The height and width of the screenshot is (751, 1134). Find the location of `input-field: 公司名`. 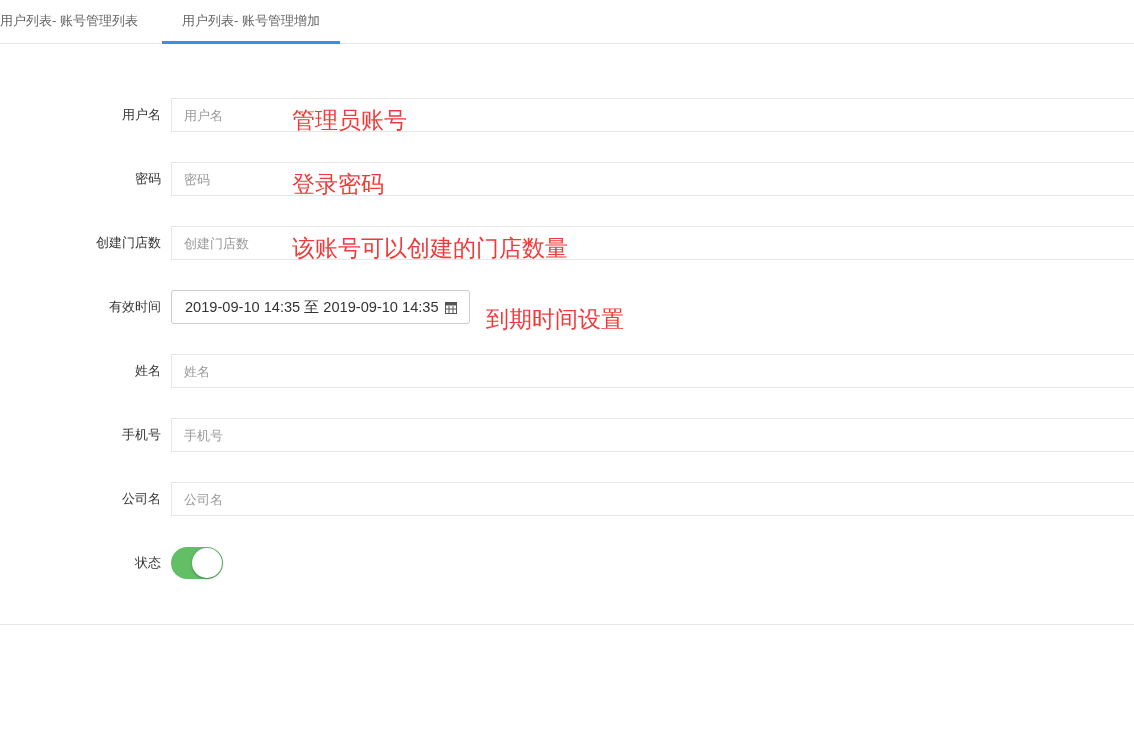

input-field: 公司名 is located at coordinates (652, 499).